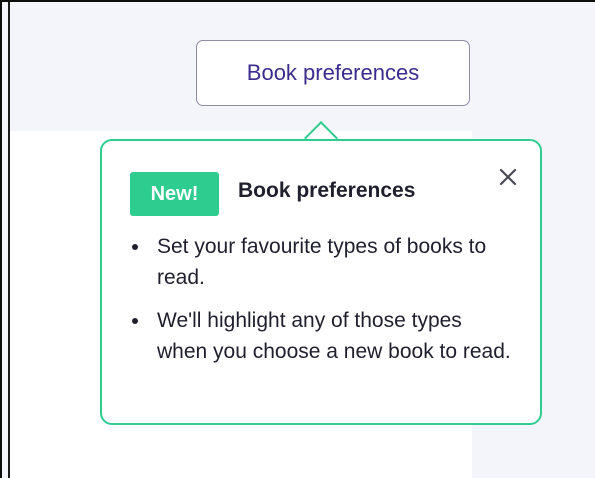 Image resolution: width=595 pixels, height=478 pixels. What do you see at coordinates (333, 73) in the screenshot?
I see `book-preferences-button: Book preferences` at bounding box center [333, 73].